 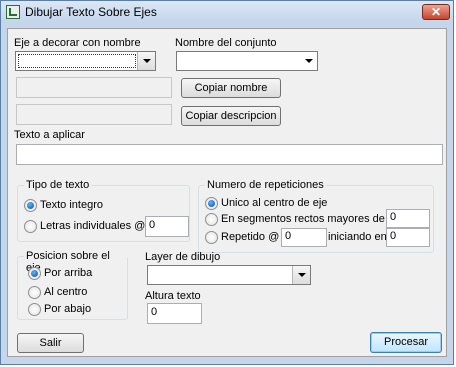 I want to click on app-icon, so click(x=13, y=12).